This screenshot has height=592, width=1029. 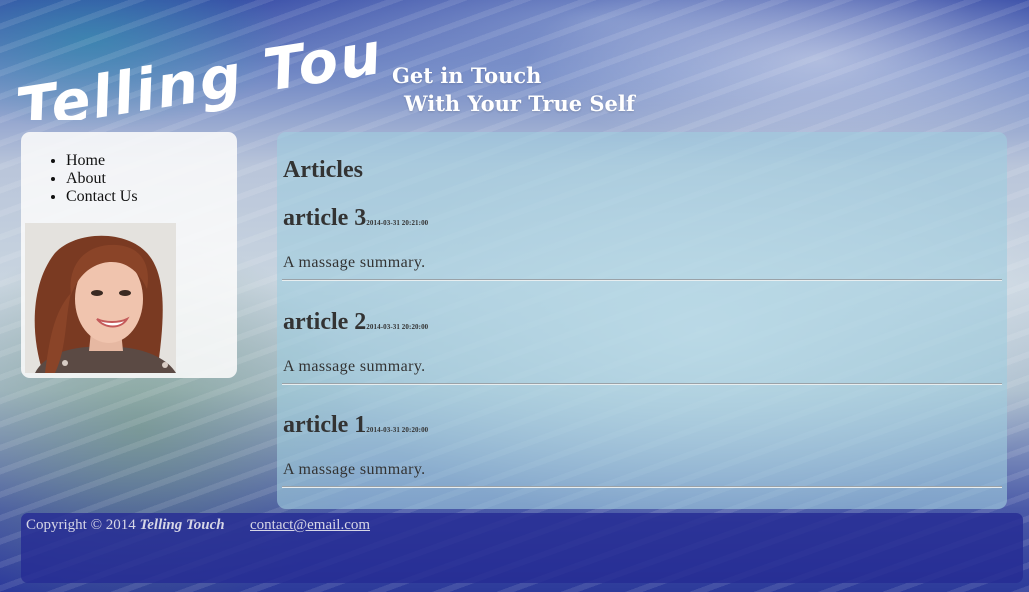 I want to click on articles-heading: Articles, so click(x=323, y=170).